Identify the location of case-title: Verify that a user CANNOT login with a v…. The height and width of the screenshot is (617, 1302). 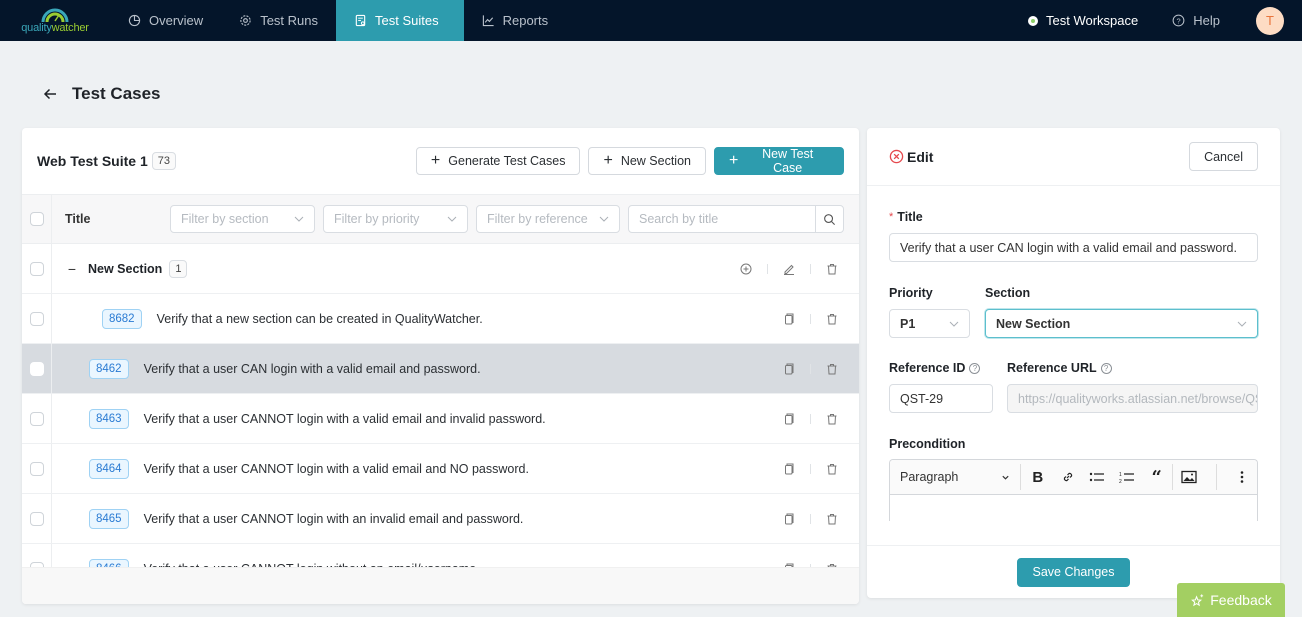
(336, 468).